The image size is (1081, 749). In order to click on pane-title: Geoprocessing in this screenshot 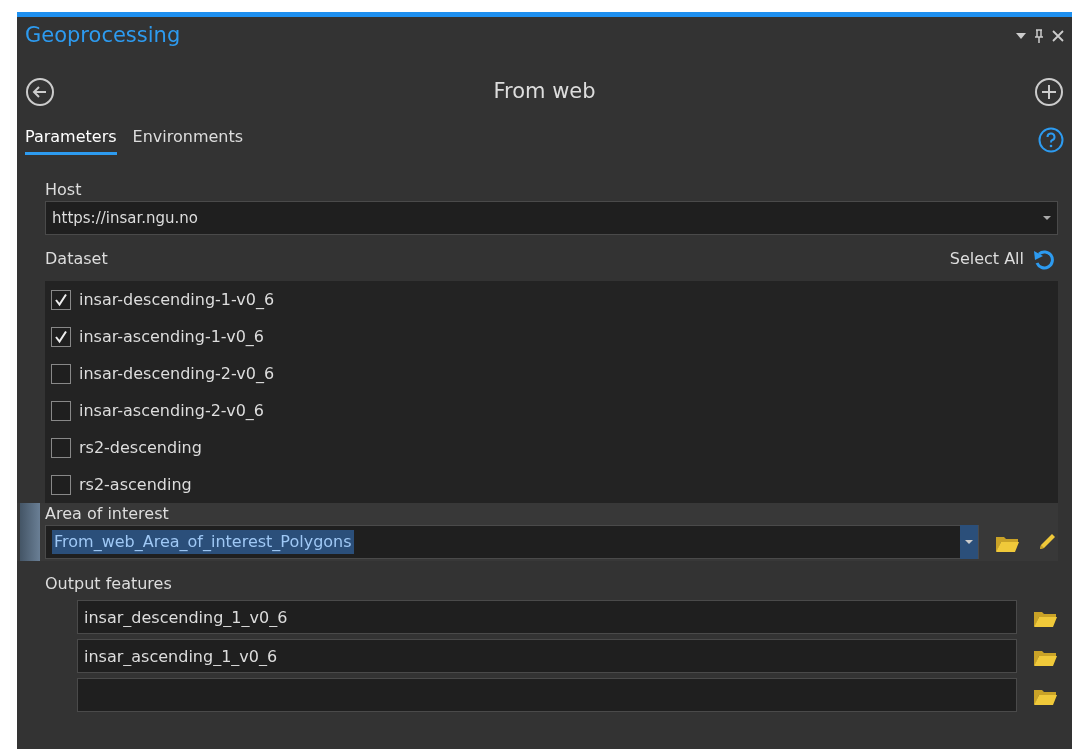, I will do `click(103, 36)`.